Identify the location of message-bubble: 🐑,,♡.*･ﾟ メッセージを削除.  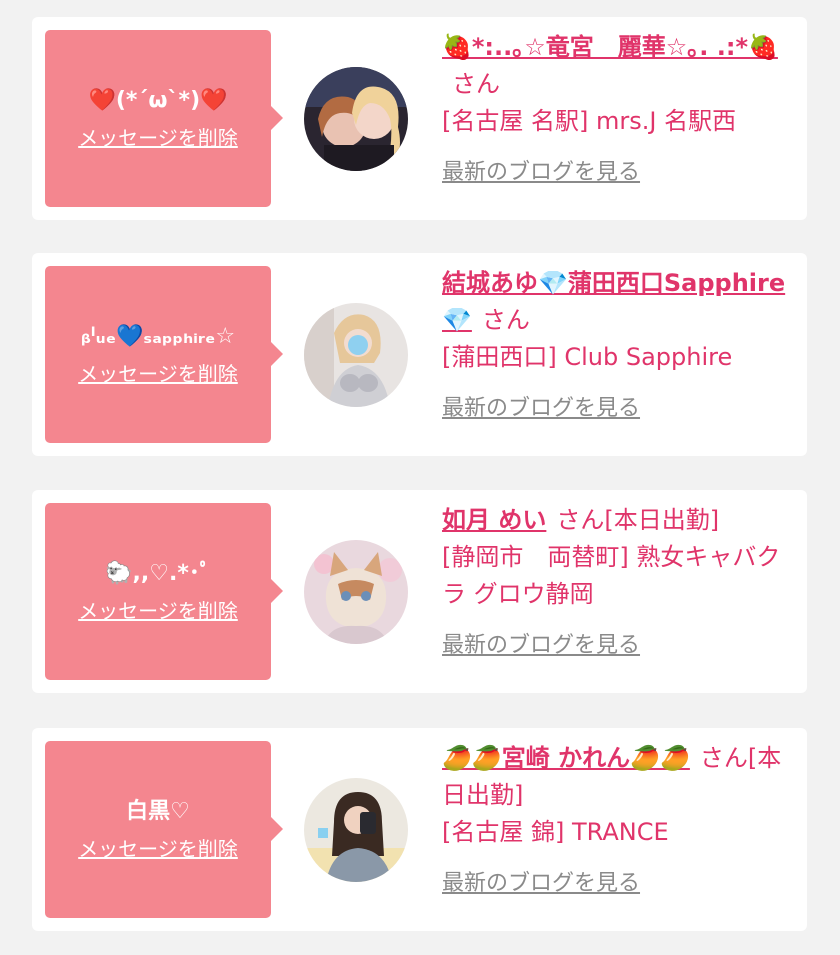
(164, 591).